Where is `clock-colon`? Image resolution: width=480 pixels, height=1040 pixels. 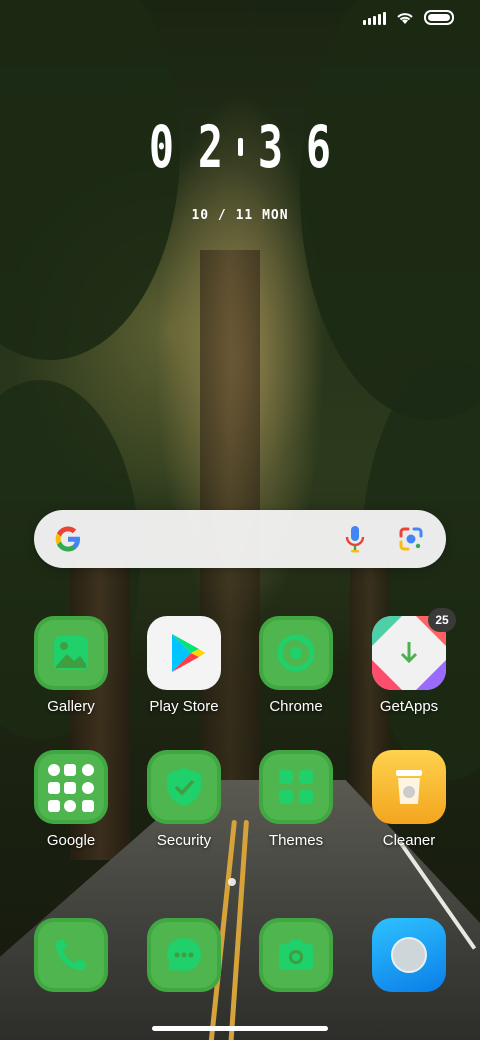
clock-colon is located at coordinates (240, 147).